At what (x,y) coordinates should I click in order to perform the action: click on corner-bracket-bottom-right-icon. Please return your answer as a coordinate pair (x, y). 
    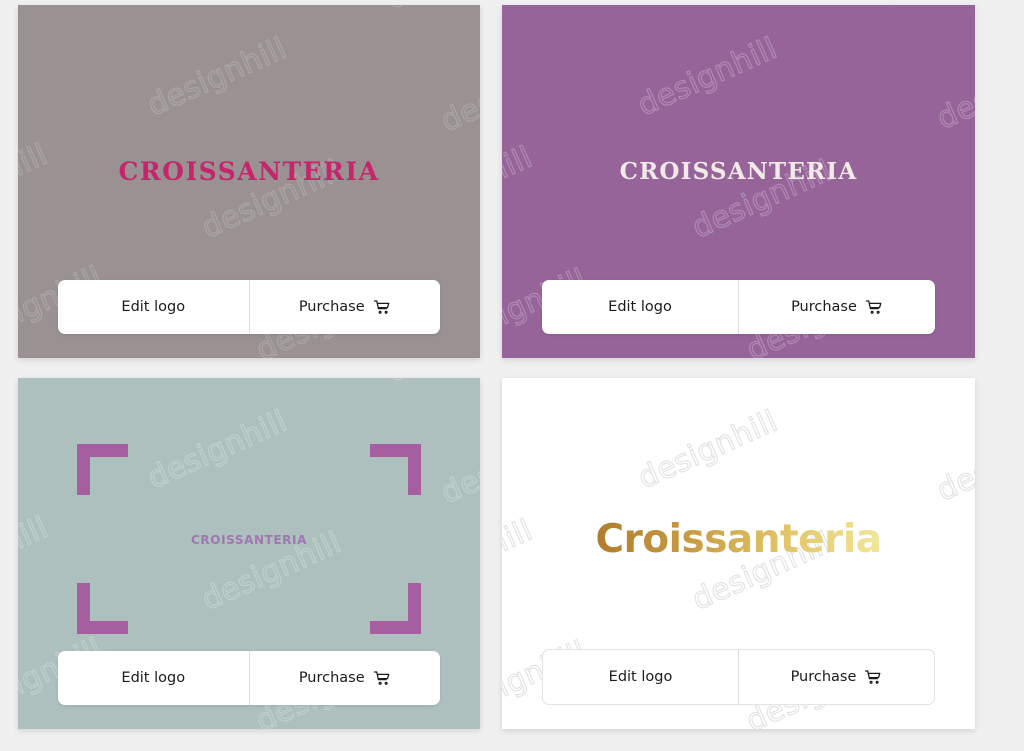
    Looking at the image, I should click on (395, 608).